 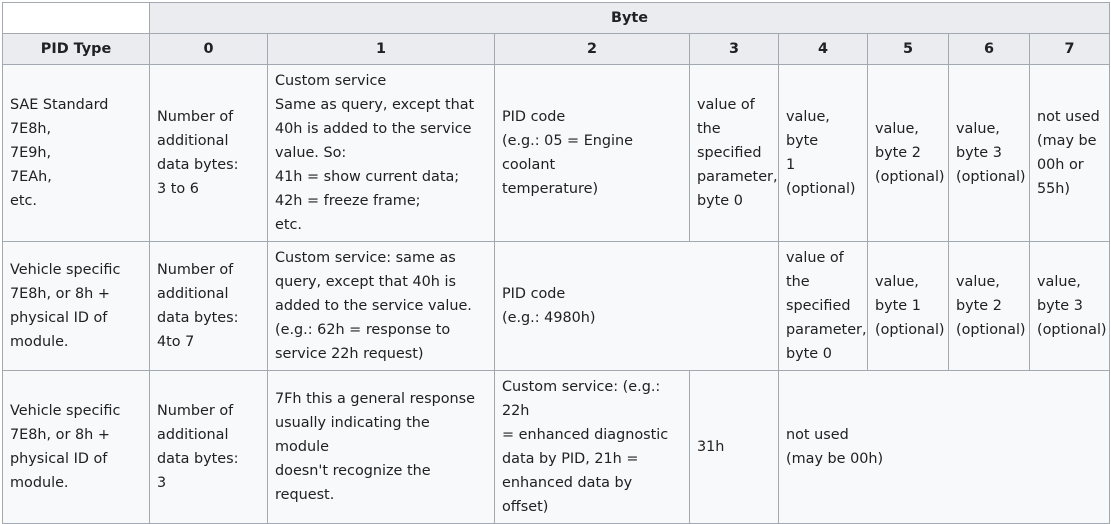 What do you see at coordinates (823, 306) in the screenshot?
I see `cell-byte-4: value of the specified parameter, byte 0` at bounding box center [823, 306].